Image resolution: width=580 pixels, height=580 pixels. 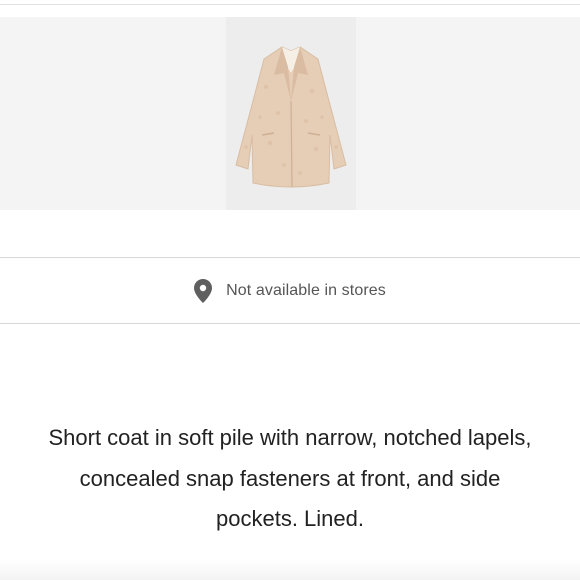 I want to click on availability-text: Not available in stores, so click(x=306, y=290).